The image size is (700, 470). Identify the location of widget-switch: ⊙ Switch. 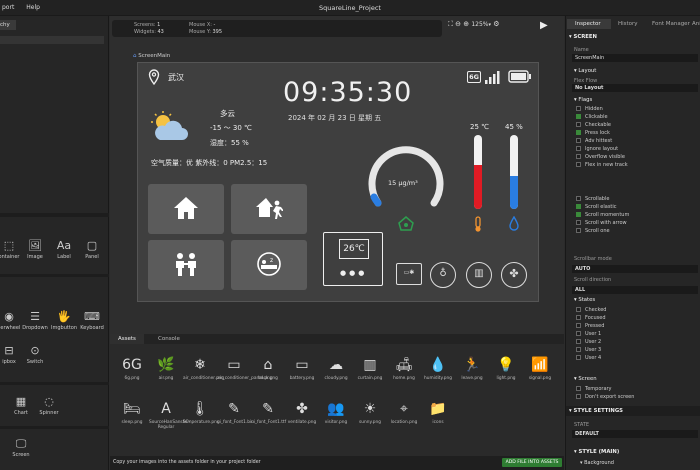
(35, 354).